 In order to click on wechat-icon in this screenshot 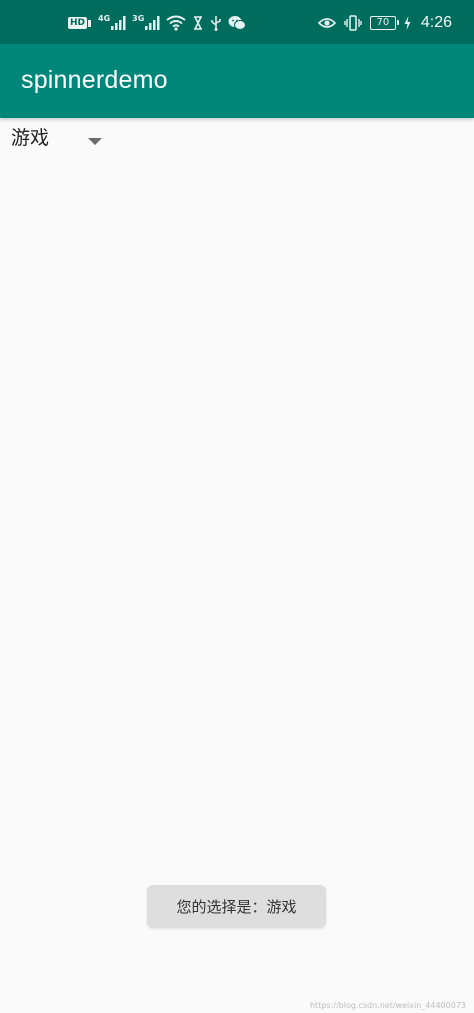, I will do `click(237, 23)`.